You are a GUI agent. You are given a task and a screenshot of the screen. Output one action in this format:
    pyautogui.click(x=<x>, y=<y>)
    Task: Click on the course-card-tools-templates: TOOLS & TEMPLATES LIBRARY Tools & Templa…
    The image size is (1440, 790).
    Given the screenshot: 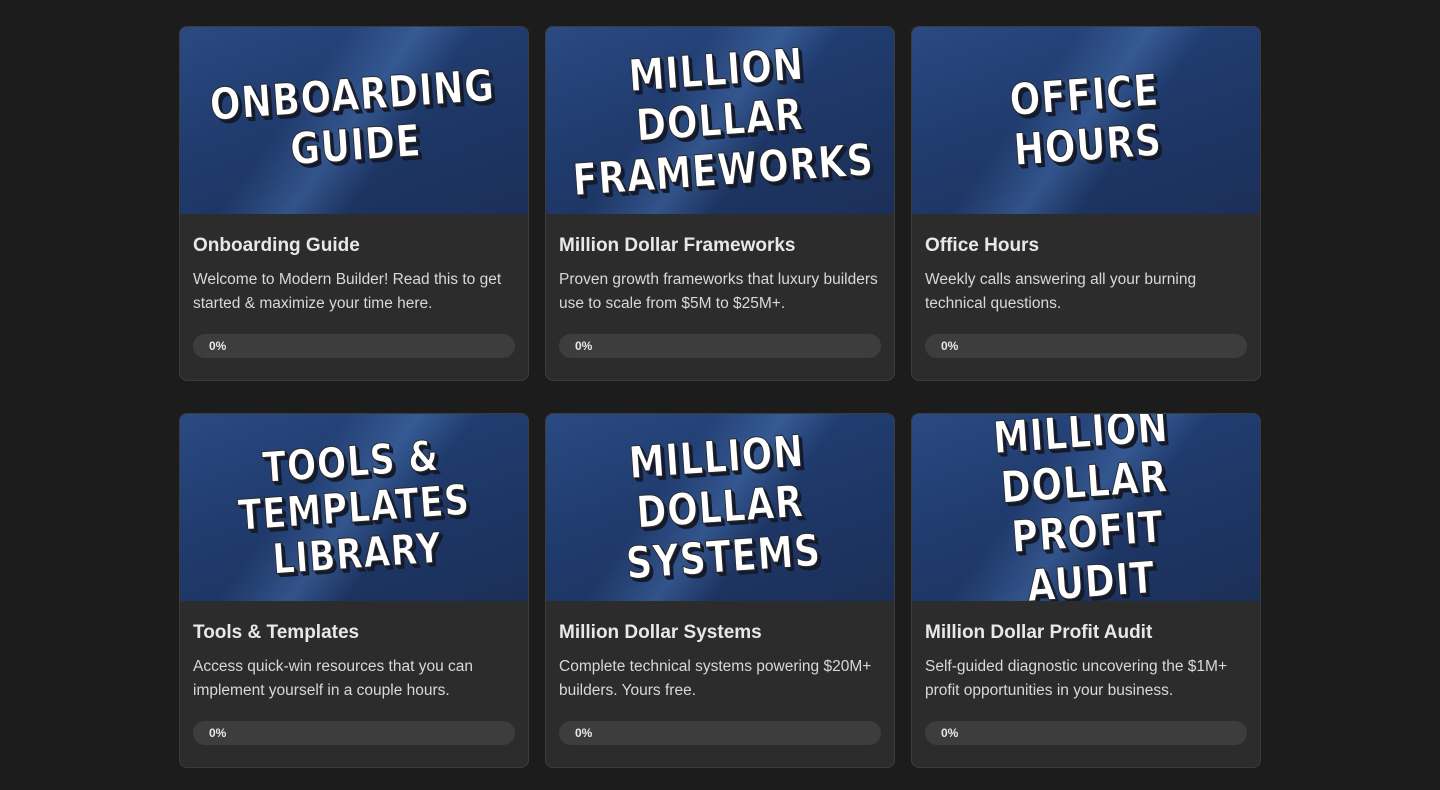 What is the action you would take?
    pyautogui.click(x=354, y=590)
    